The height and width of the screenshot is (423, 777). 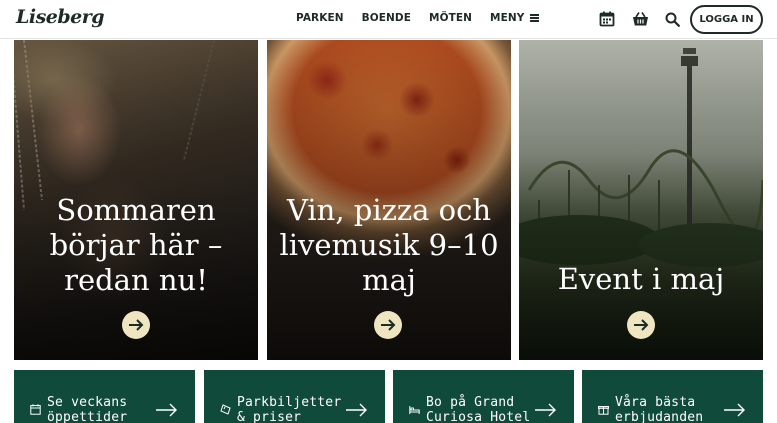 What do you see at coordinates (389, 245) in the screenshot?
I see `card-title: Vin, pizza och livemusik 9–10 maj` at bounding box center [389, 245].